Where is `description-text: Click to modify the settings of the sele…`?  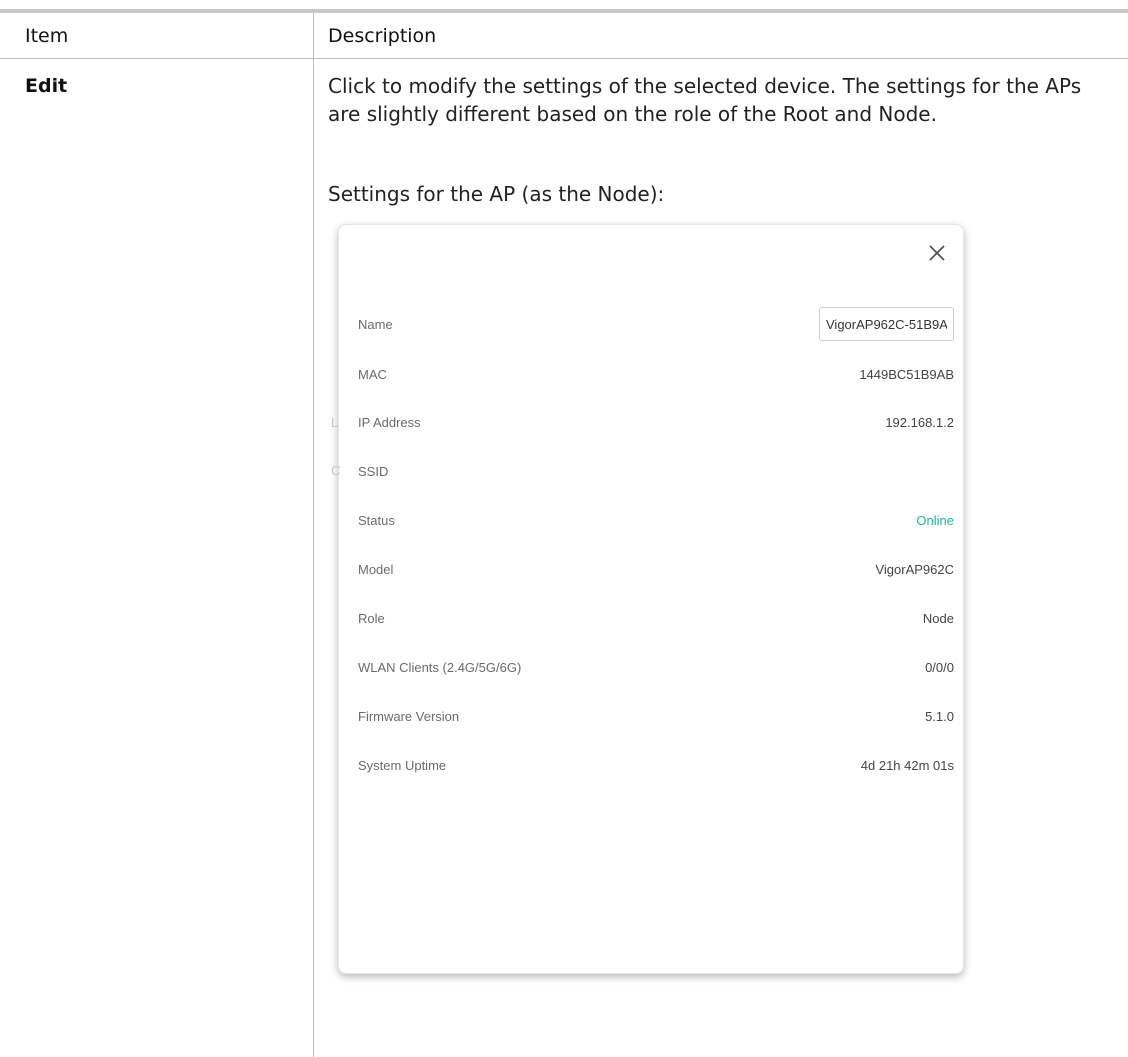
description-text: Click to modify the settings of the sele… is located at coordinates (705, 100).